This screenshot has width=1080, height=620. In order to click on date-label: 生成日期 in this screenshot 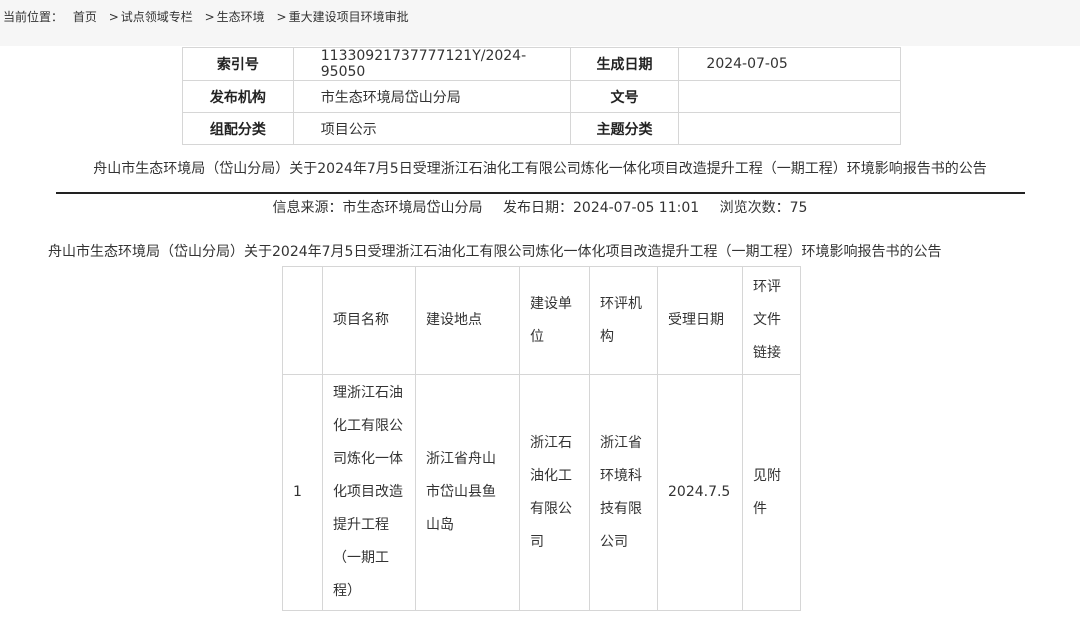, I will do `click(624, 64)`.